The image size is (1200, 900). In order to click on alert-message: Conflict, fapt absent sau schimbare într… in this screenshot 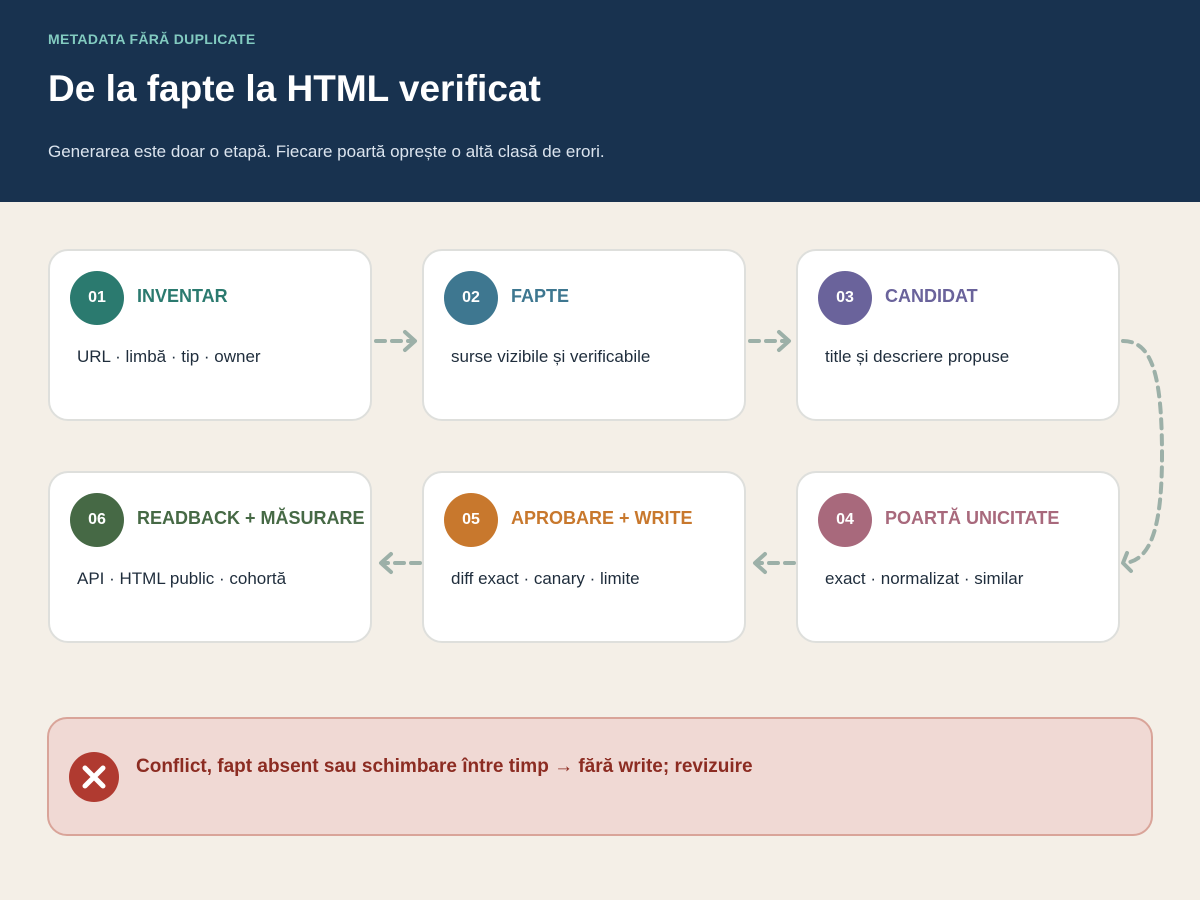, I will do `click(444, 766)`.